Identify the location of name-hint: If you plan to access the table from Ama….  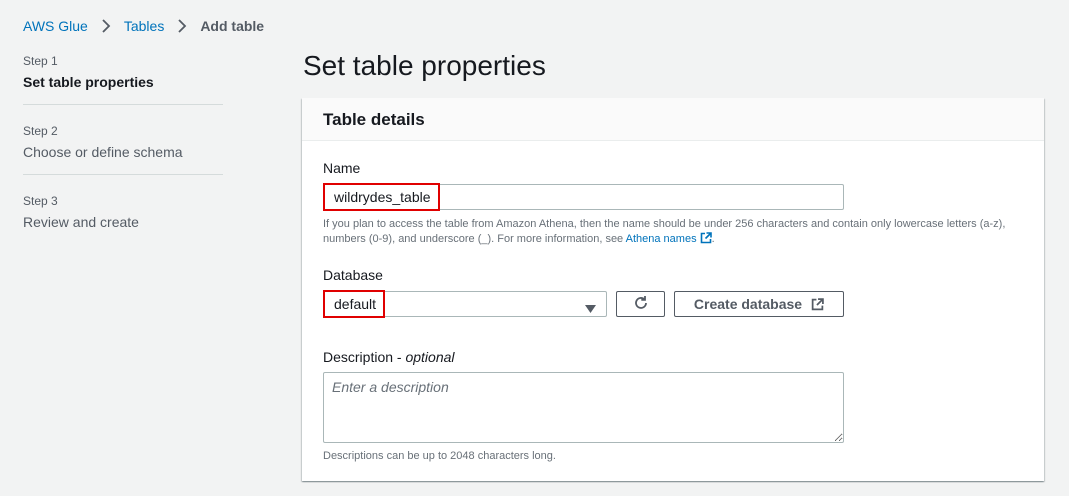
(673, 233).